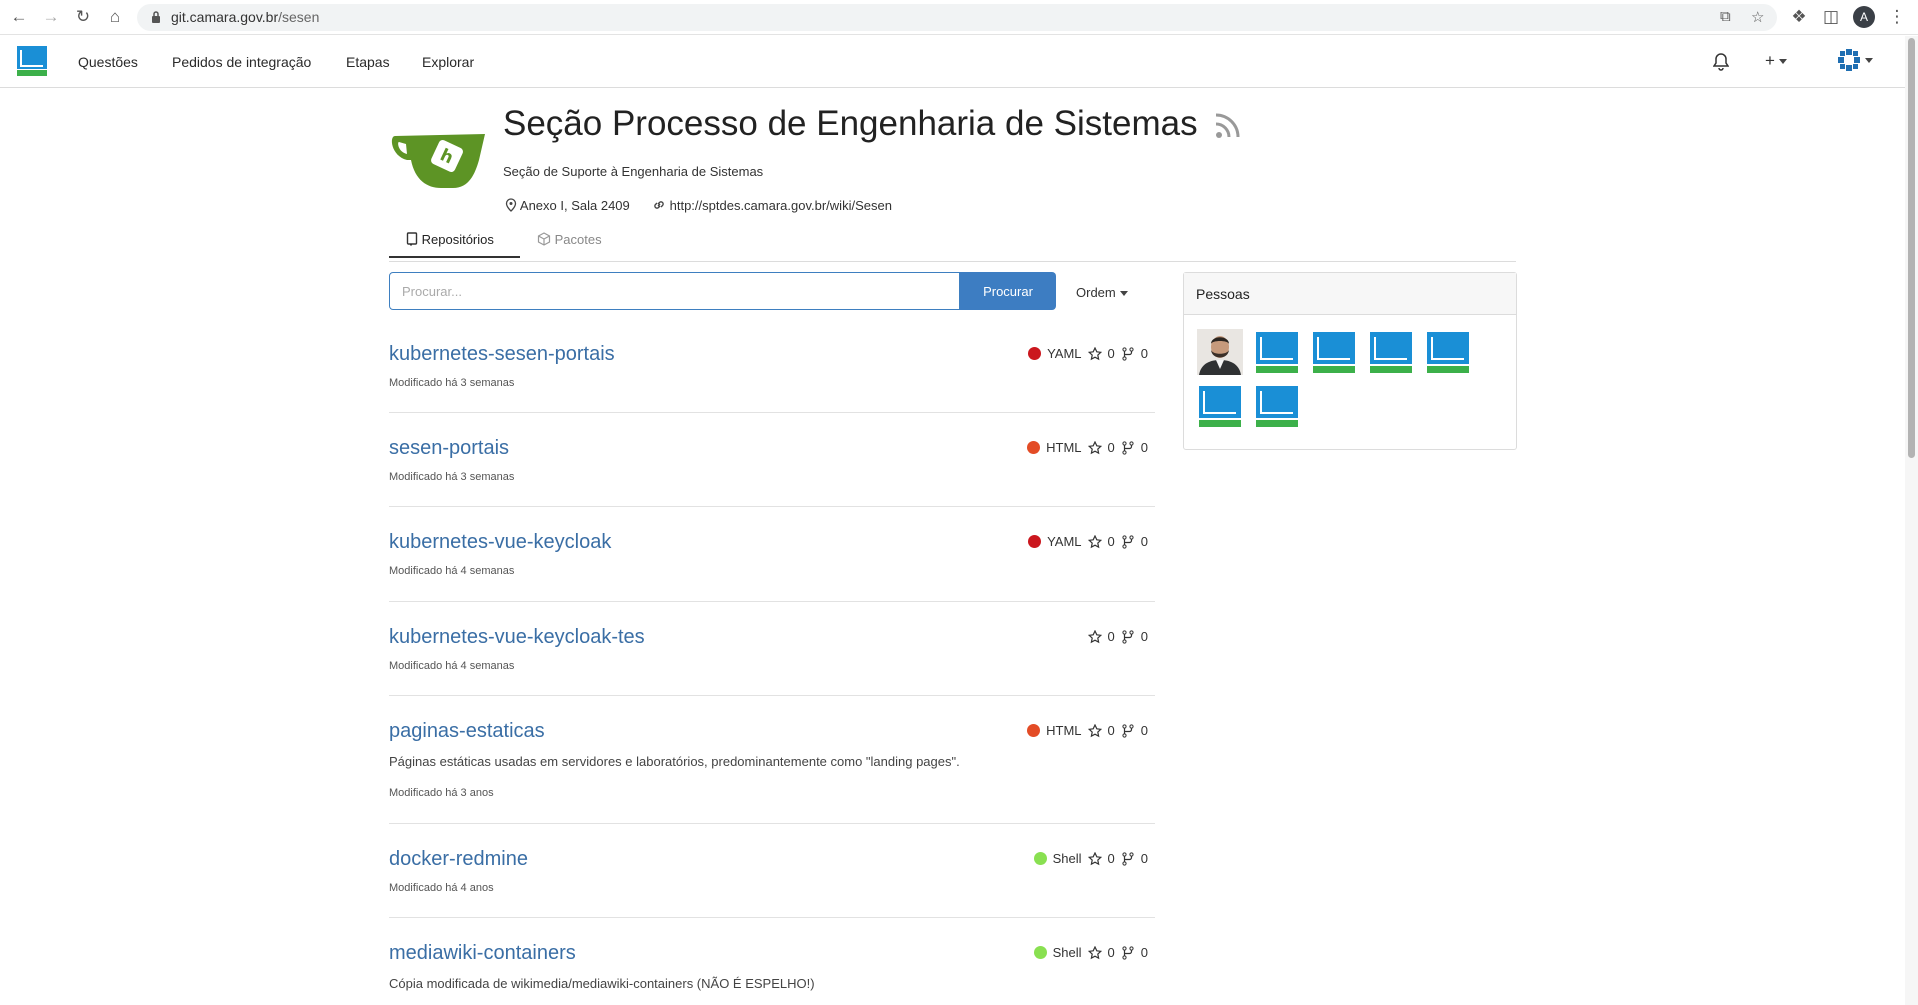 The width and height of the screenshot is (1918, 1005). I want to click on nav-pull-requests: Pedidos de integração, so click(241, 62).